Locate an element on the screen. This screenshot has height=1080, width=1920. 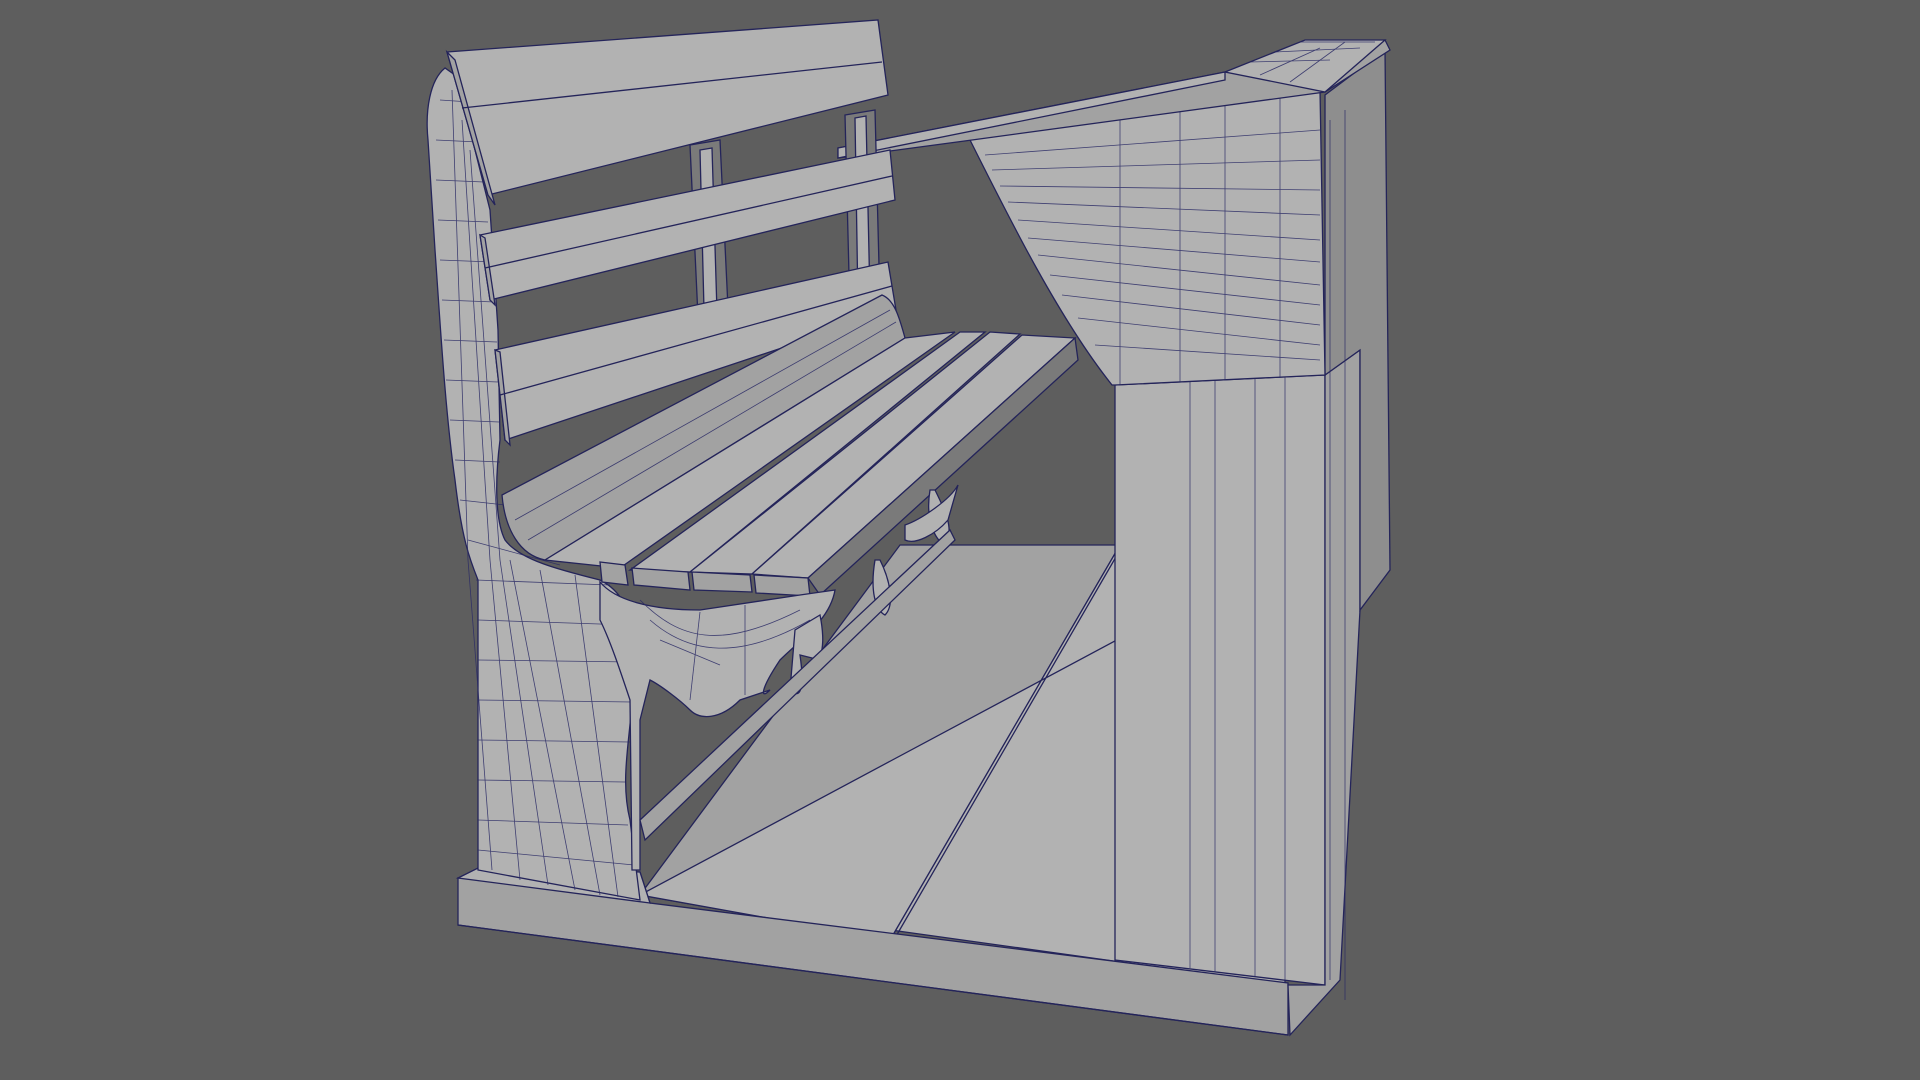
seat-slat-3-front is located at coordinates (722, 582).